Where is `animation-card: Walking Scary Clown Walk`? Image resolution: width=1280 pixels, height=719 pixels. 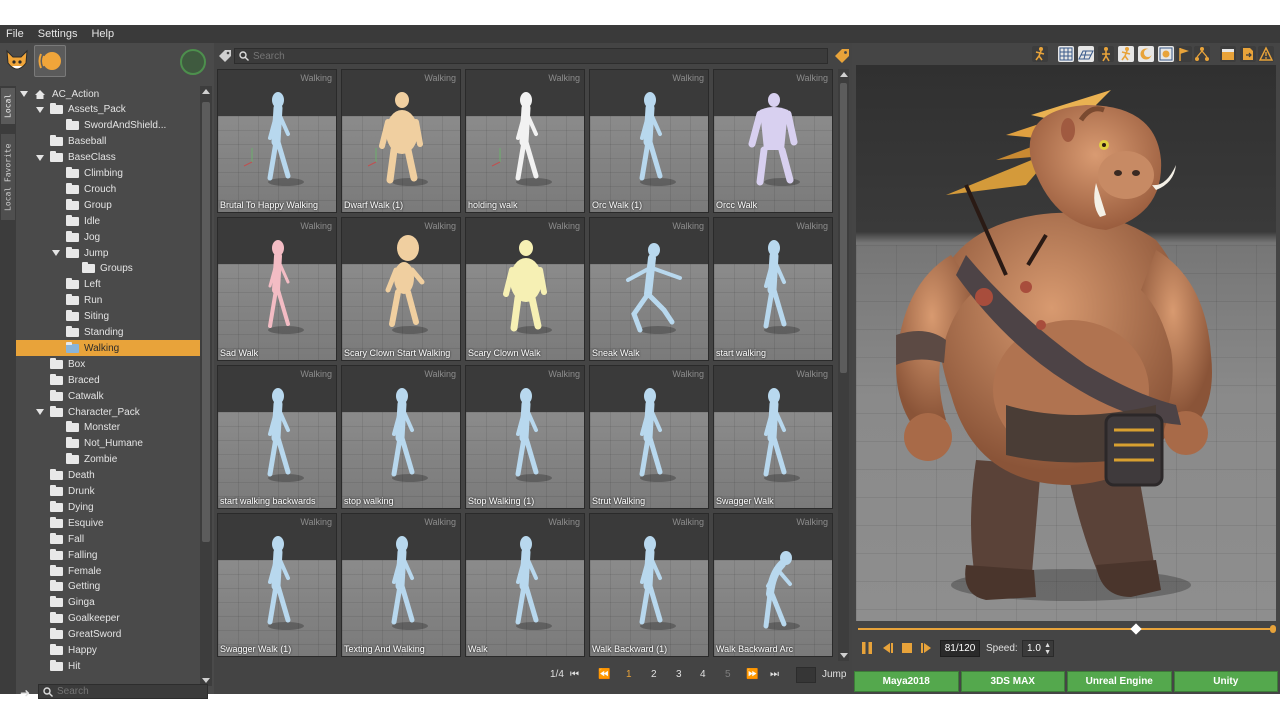
animation-card: Walking Scary Clown Walk is located at coordinates (525, 289).